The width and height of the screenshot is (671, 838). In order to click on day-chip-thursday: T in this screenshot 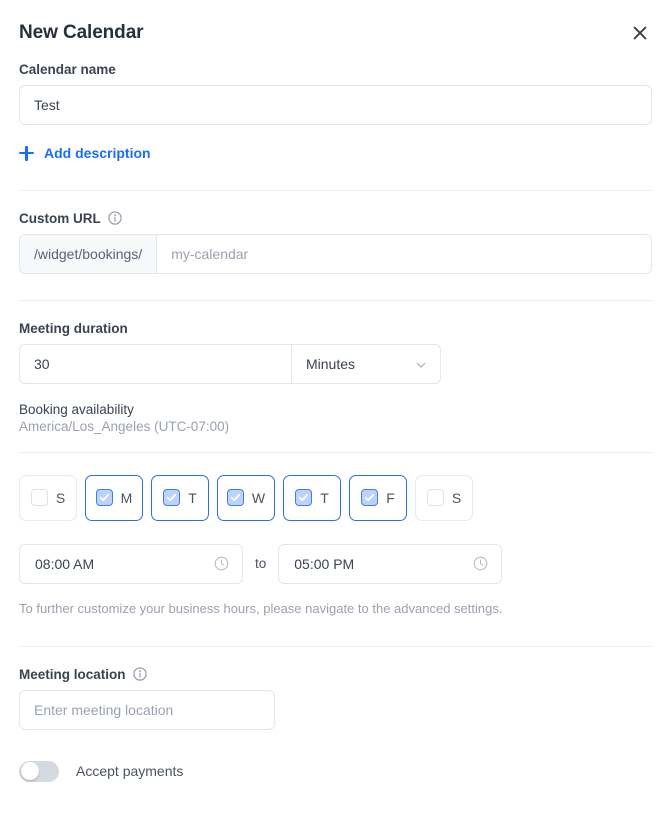, I will do `click(312, 497)`.